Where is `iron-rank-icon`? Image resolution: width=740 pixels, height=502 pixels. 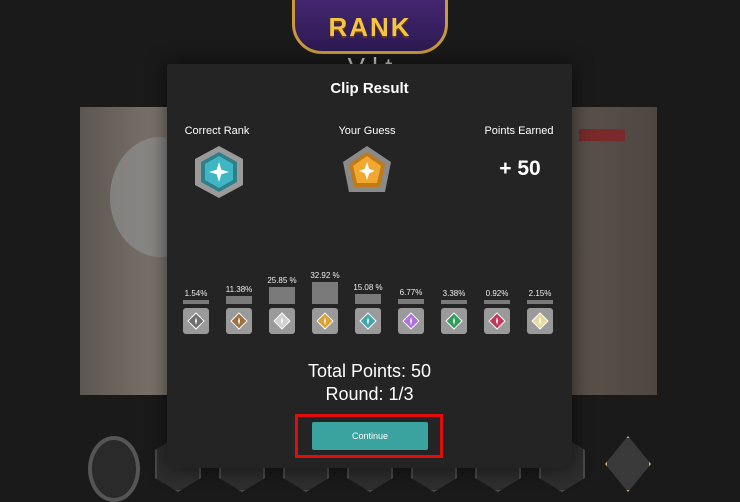
iron-rank-icon is located at coordinates (196, 321).